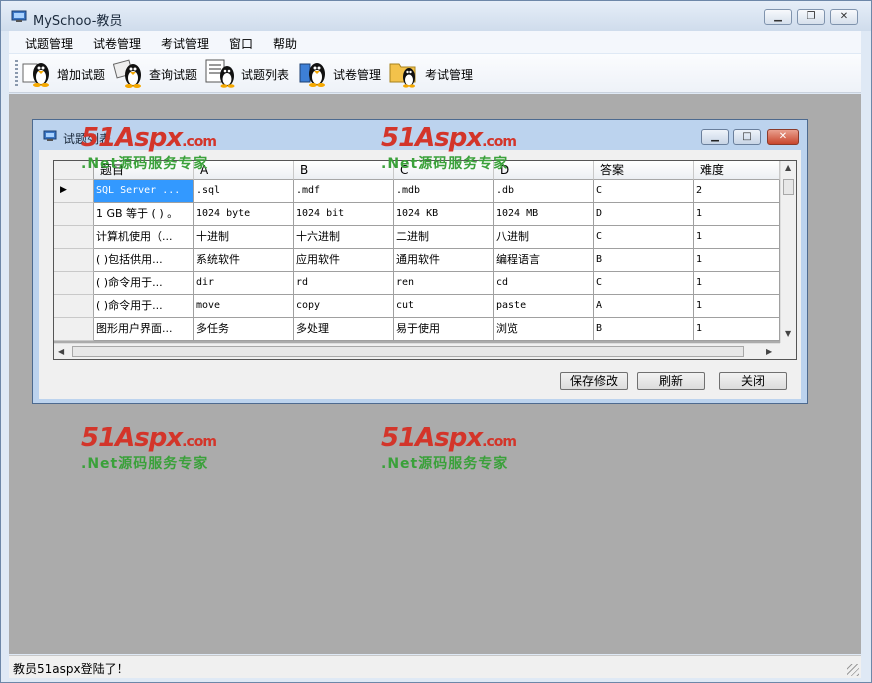  What do you see at coordinates (117, 43) in the screenshot?
I see `menu-papers: 试卷管理` at bounding box center [117, 43].